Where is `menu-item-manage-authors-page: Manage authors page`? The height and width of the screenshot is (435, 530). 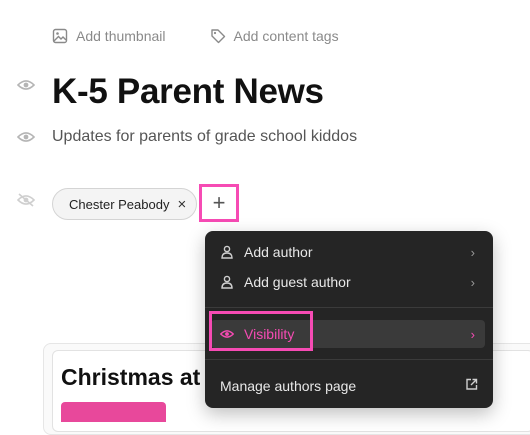
menu-item-manage-authors-page: Manage authors page is located at coordinates (349, 386).